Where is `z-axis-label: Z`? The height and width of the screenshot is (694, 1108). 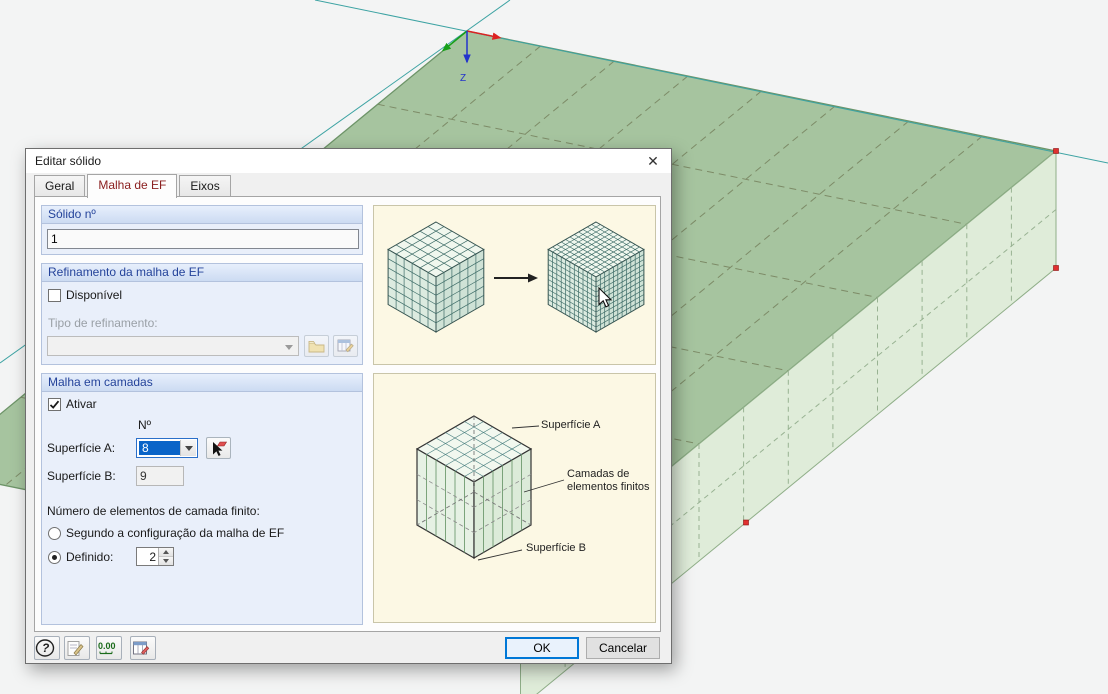 z-axis-label: Z is located at coordinates (463, 78).